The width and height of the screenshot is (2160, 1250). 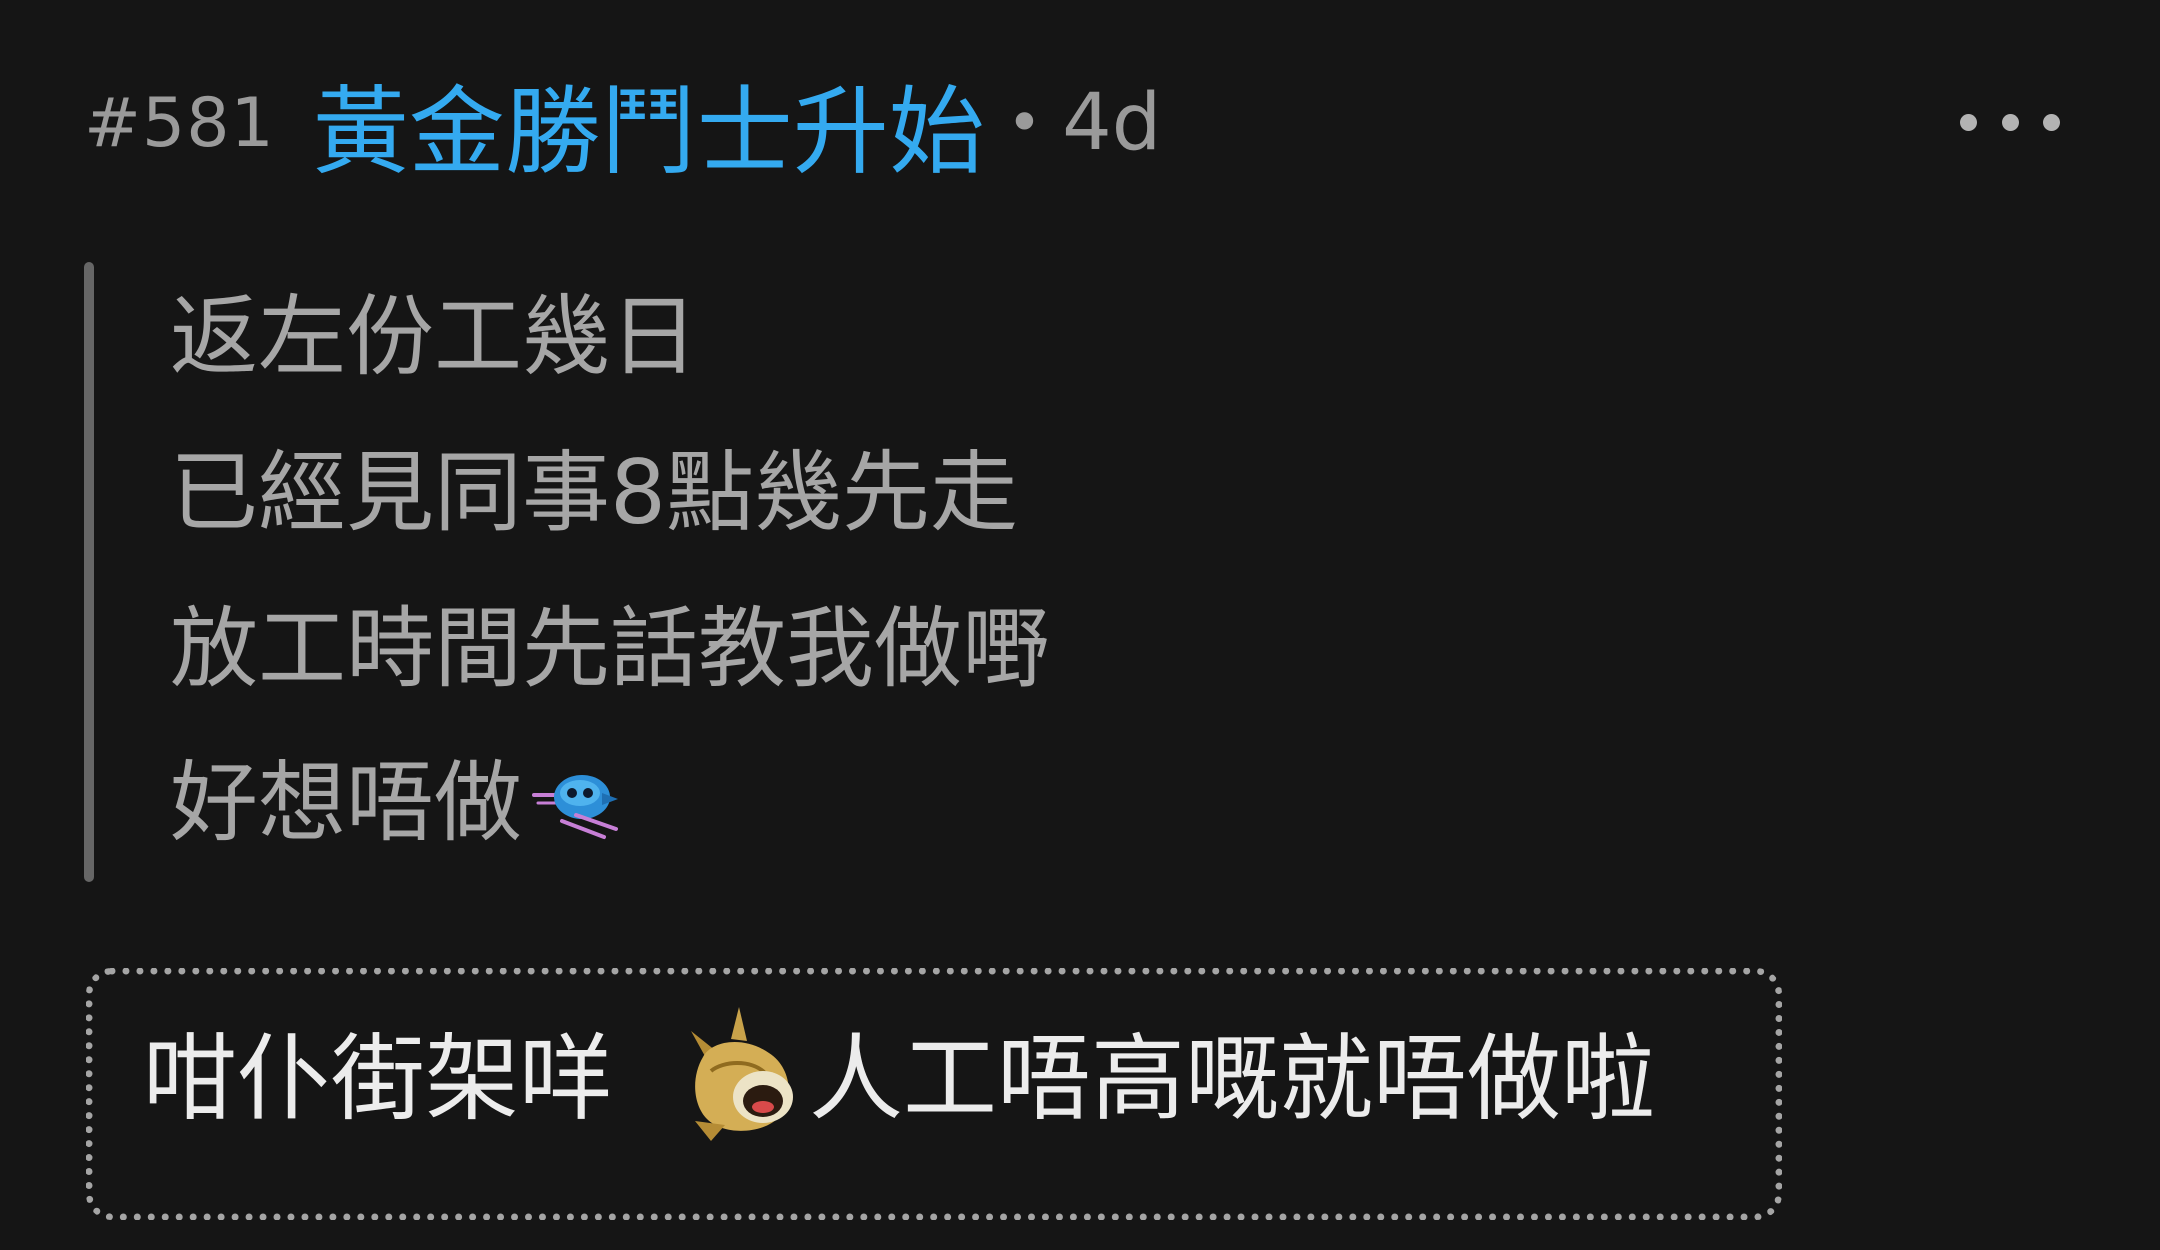 What do you see at coordinates (649, 123) in the screenshot?
I see `username-link: 黃金勝鬥士升始` at bounding box center [649, 123].